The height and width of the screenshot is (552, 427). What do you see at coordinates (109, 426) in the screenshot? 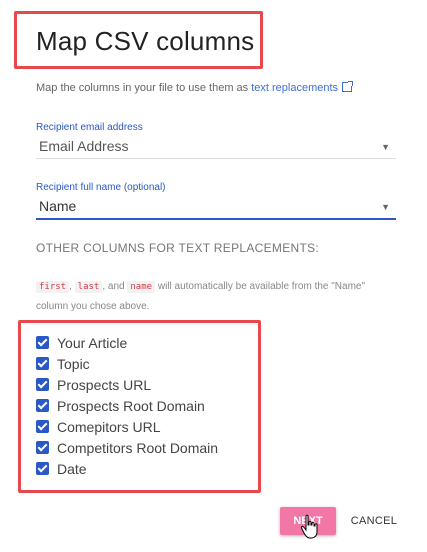
I see `column-label: Comepitors URL` at bounding box center [109, 426].